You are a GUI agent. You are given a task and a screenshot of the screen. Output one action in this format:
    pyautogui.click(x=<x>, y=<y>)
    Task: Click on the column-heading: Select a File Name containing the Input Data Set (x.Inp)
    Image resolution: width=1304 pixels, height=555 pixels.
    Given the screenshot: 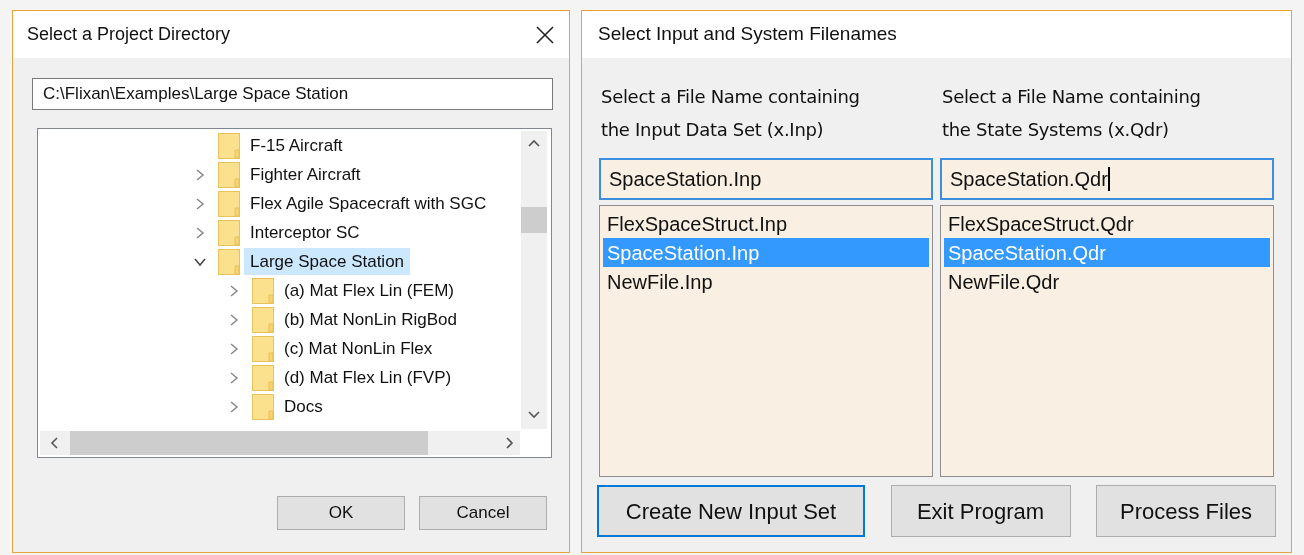 What is the action you would take?
    pyautogui.click(x=730, y=113)
    